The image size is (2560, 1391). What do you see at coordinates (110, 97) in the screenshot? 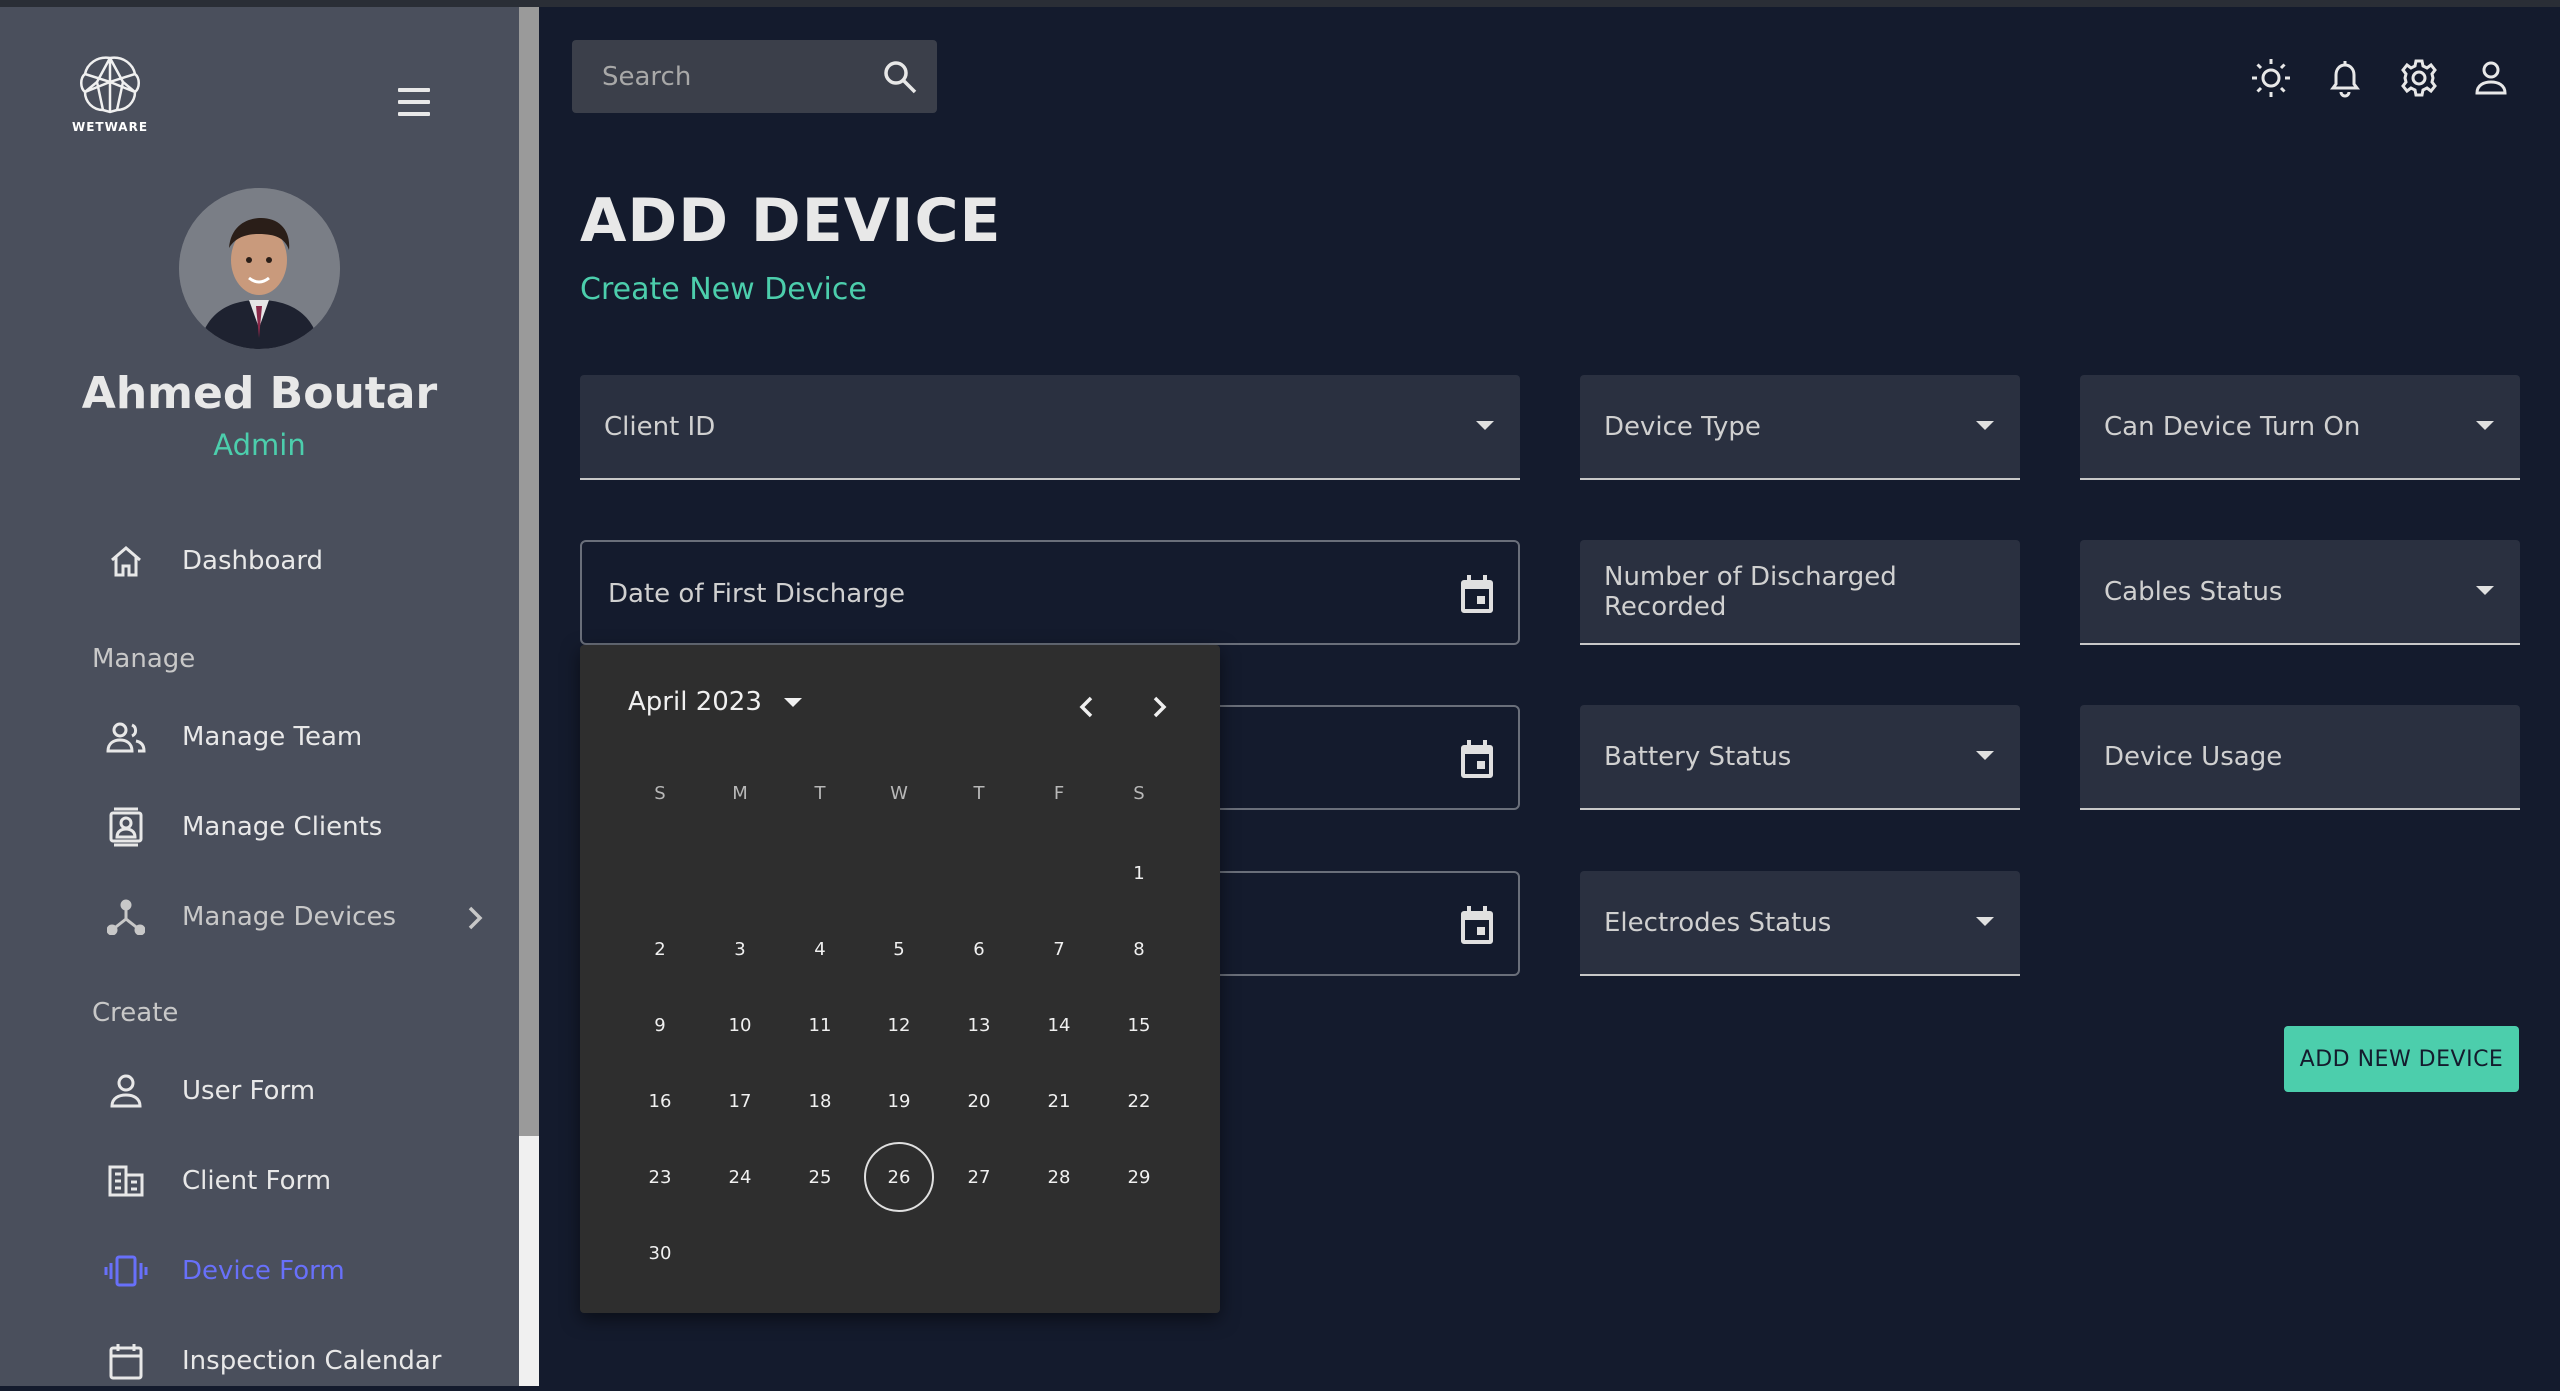
I see `brand-logo: WETWARE` at bounding box center [110, 97].